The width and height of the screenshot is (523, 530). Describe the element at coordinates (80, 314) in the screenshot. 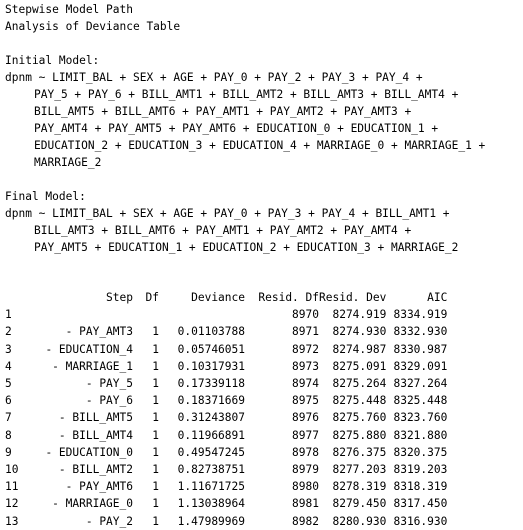

I see `step-cell` at that location.